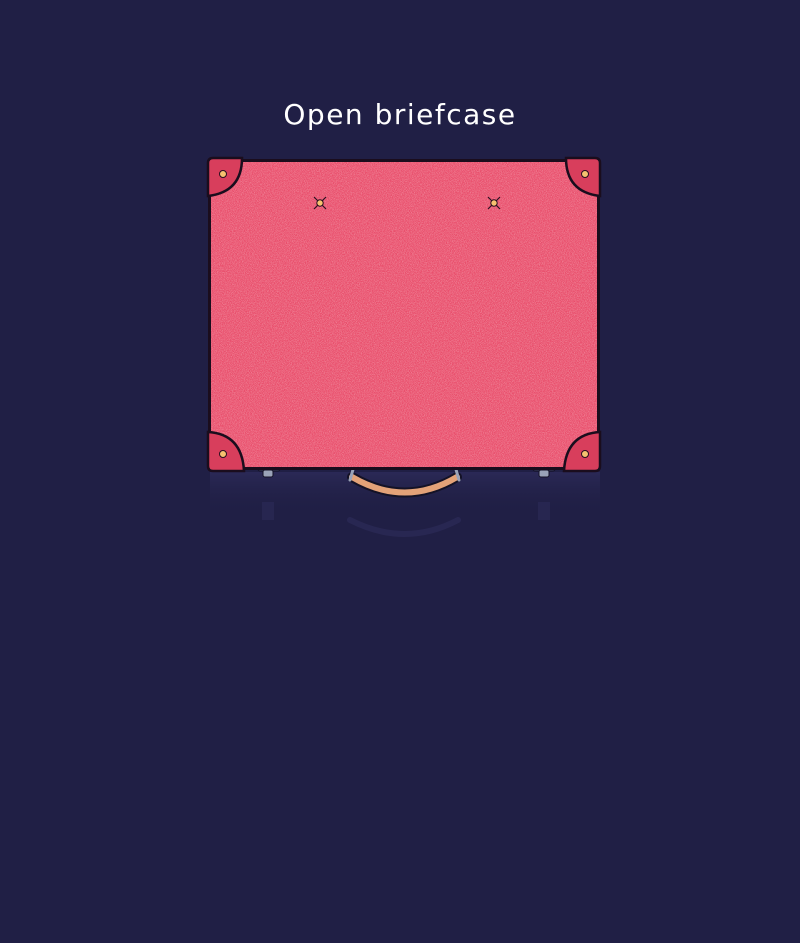 This screenshot has width=800, height=943. Describe the element at coordinates (400, 114) in the screenshot. I see `open-briefcase-button: Open briefcase` at that location.